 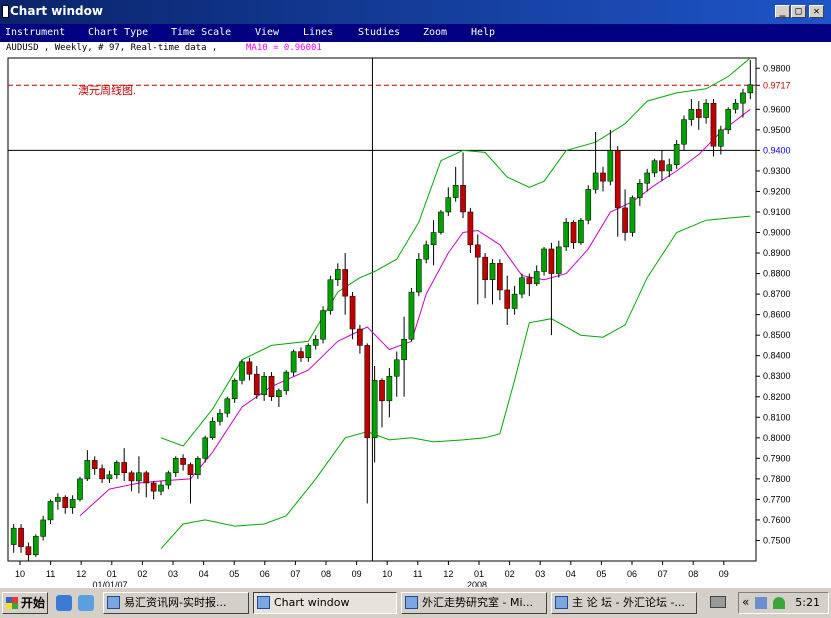 I want to click on quick-launch-icon, so click(x=86, y=603).